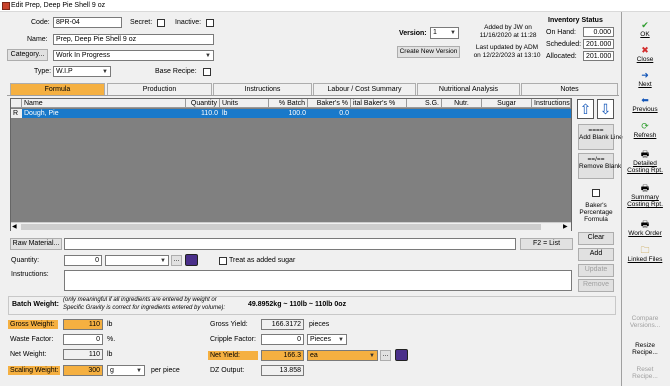 The image size is (670, 386). I want to click on net-yield-input: 166.3, so click(282, 355).